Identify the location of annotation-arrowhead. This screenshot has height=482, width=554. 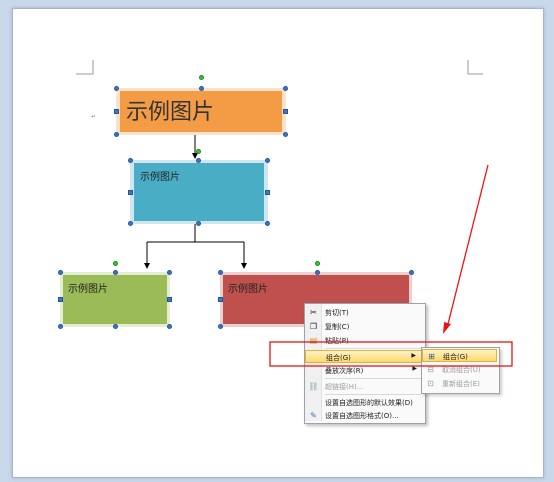
(447, 328).